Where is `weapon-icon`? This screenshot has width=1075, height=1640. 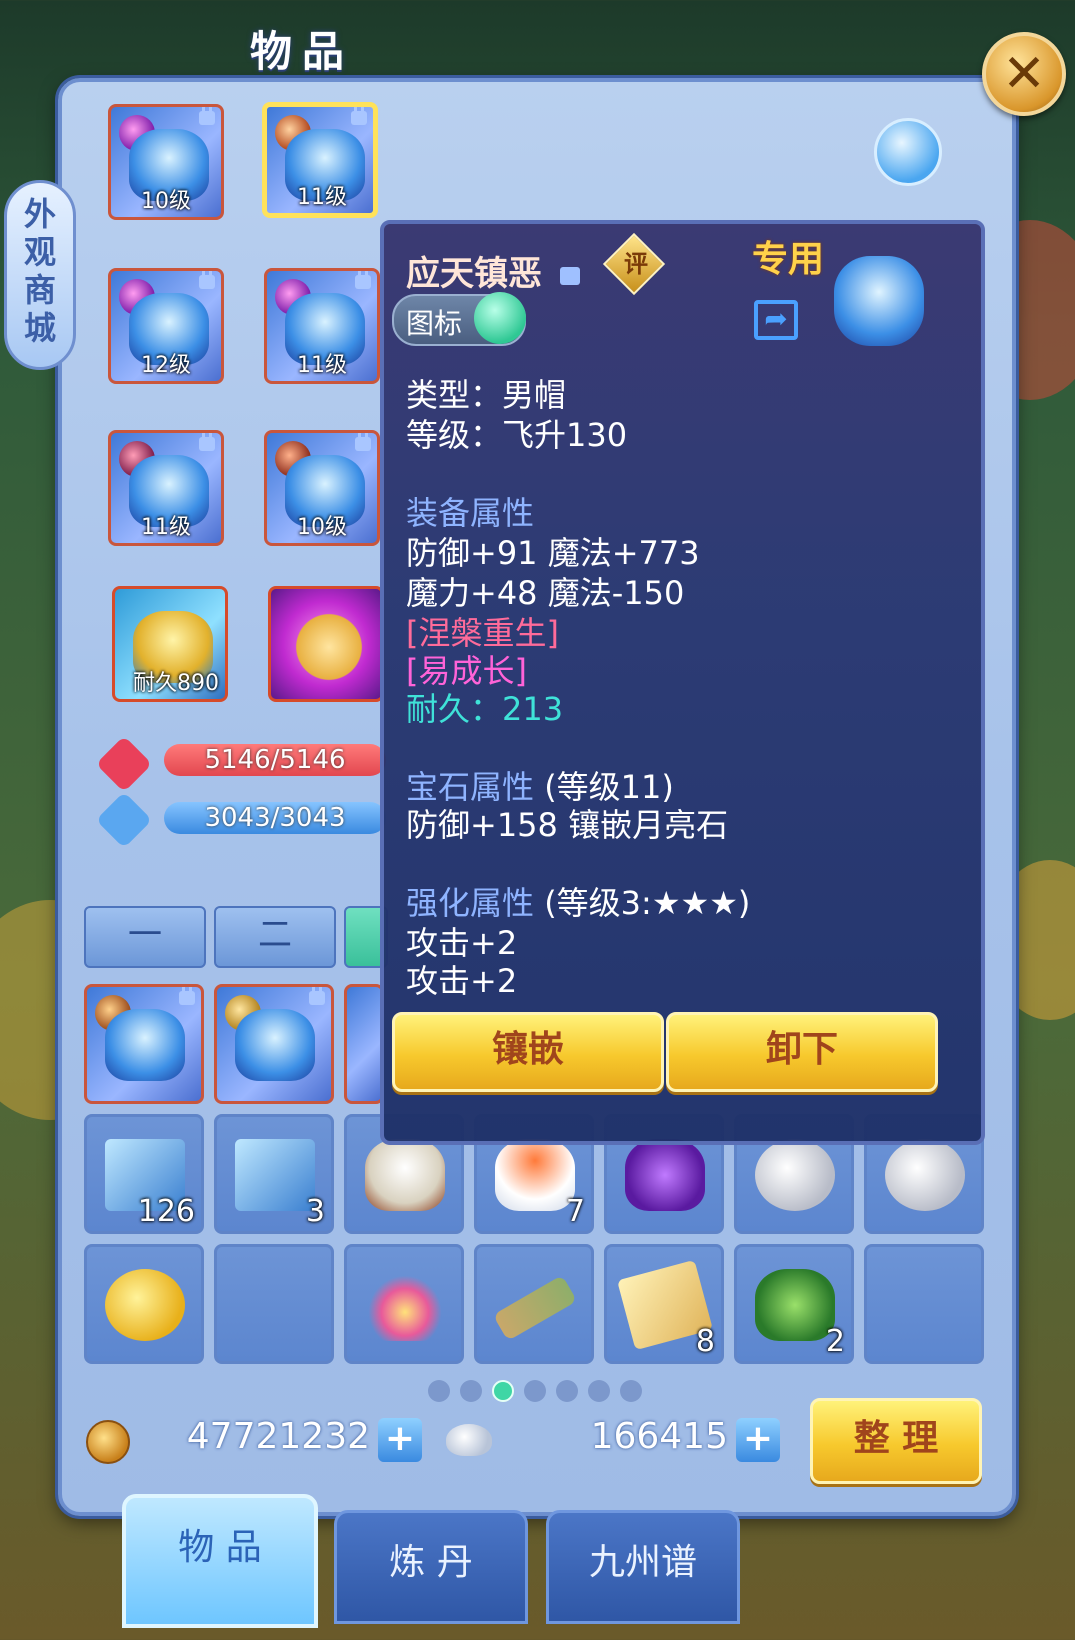 weapon-icon is located at coordinates (145, 1045).